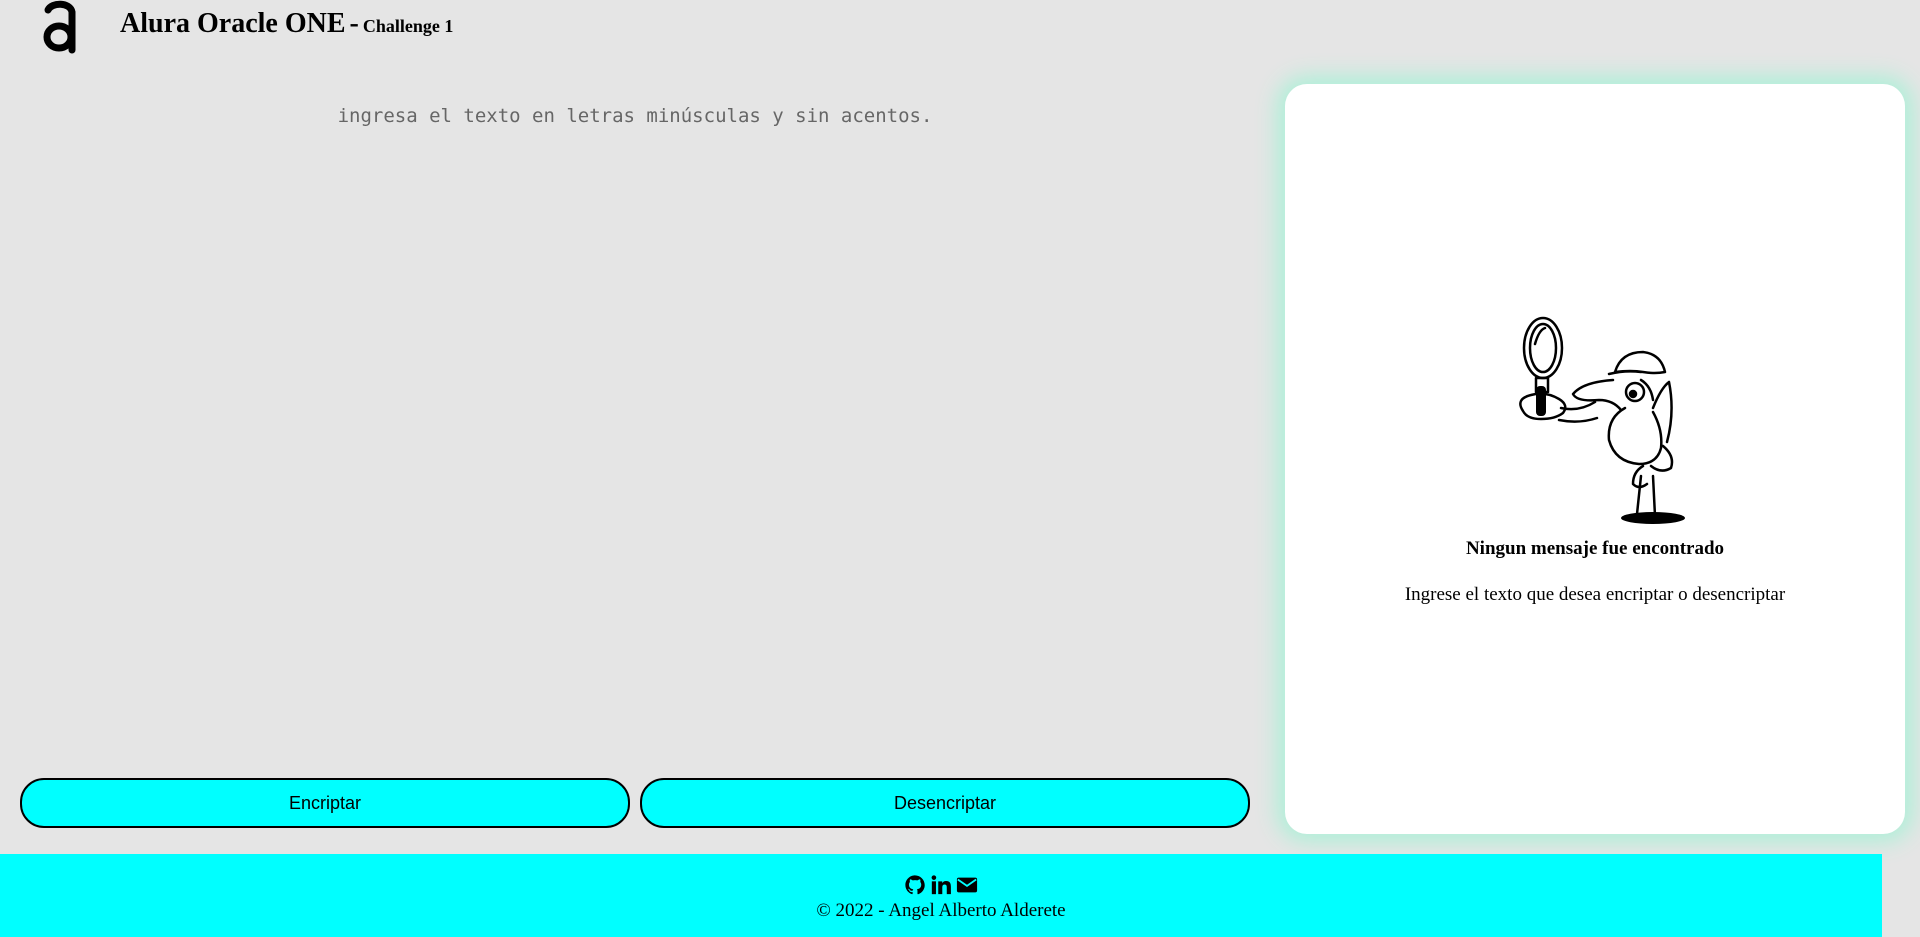  What do you see at coordinates (233, 23) in the screenshot?
I see `title-main: Alura Oracle ONE` at bounding box center [233, 23].